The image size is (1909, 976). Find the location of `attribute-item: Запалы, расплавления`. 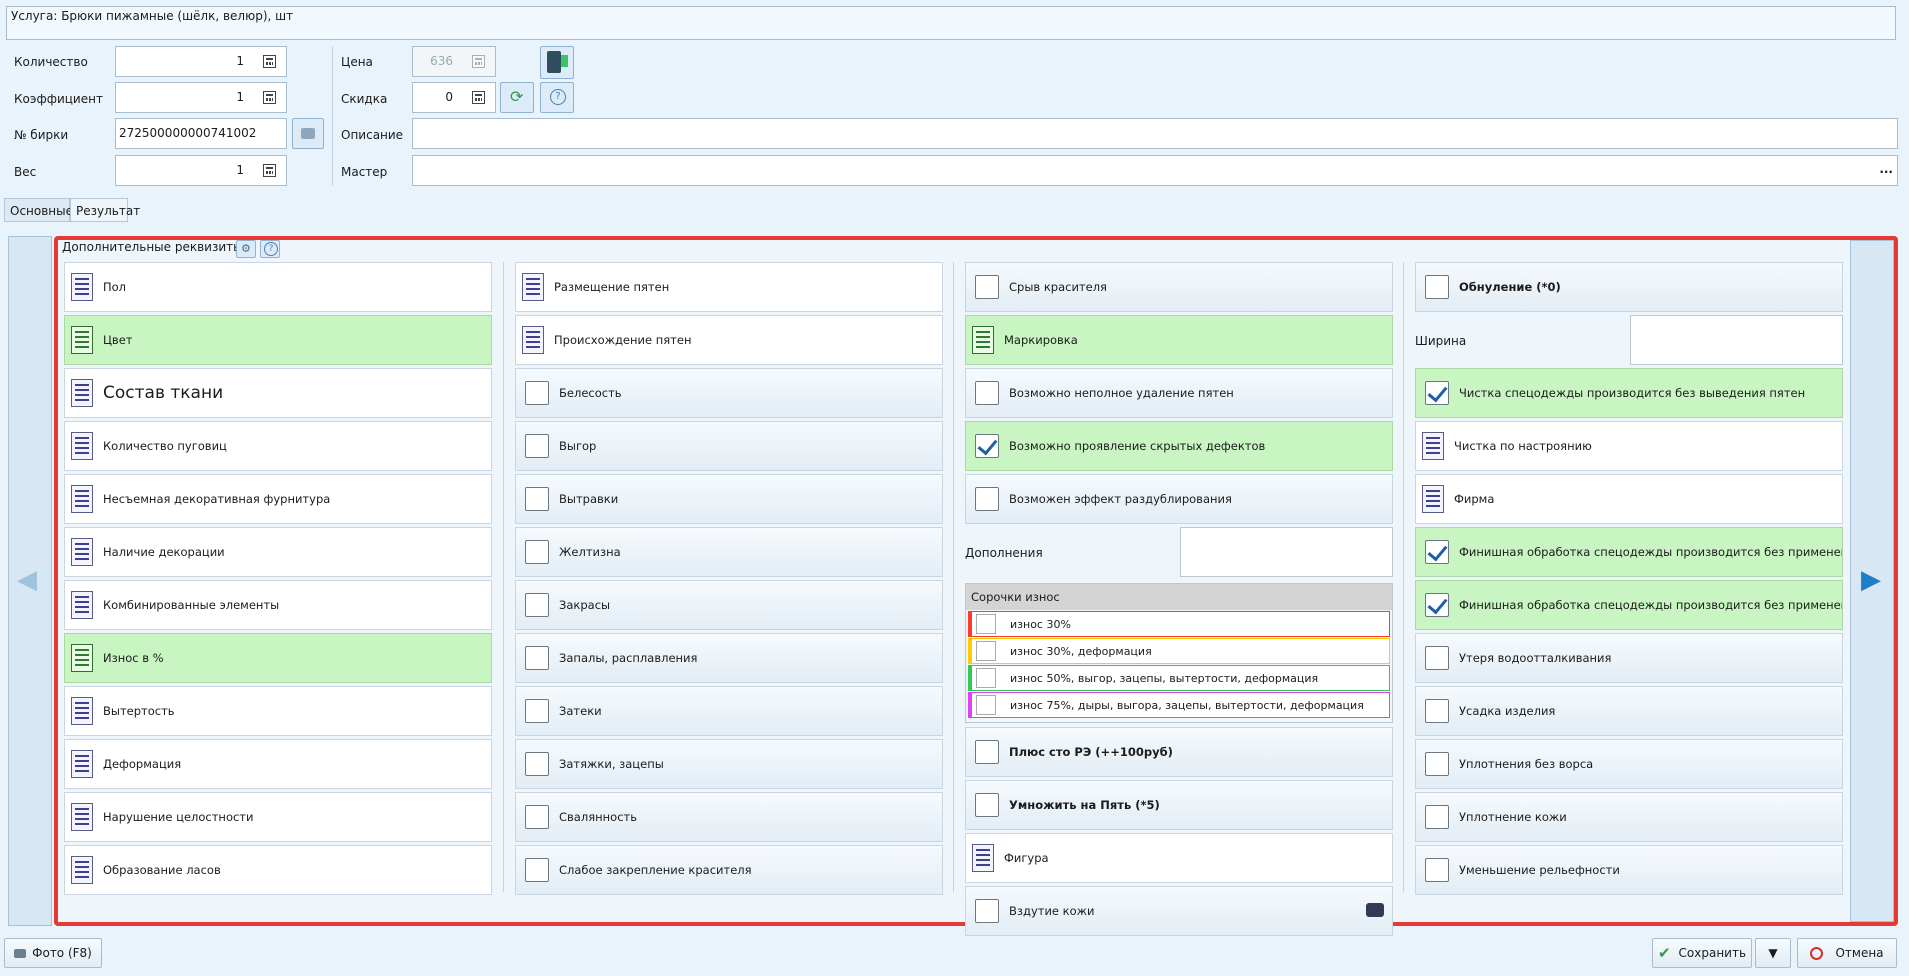

attribute-item: Запалы, расплавления is located at coordinates (729, 658).